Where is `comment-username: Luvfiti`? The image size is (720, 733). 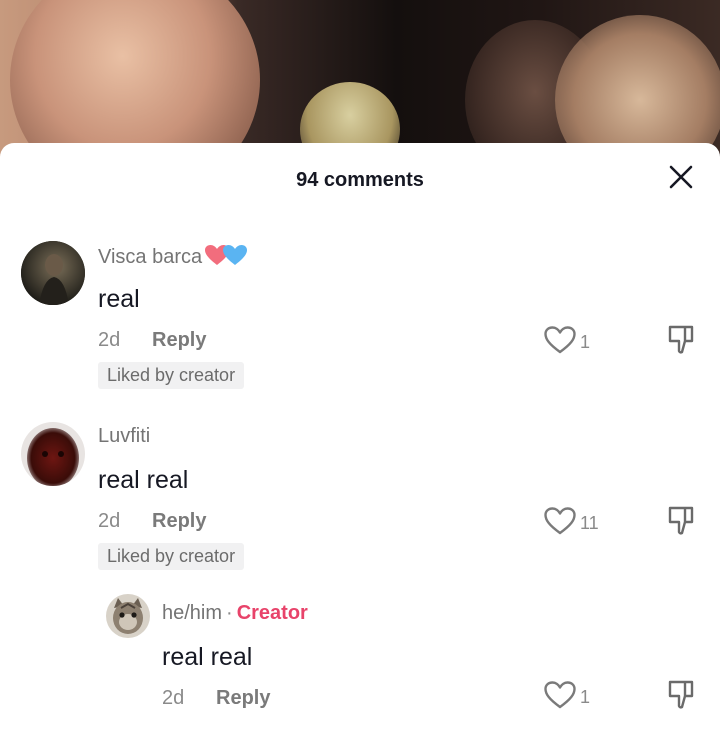 comment-username: Luvfiti is located at coordinates (124, 436).